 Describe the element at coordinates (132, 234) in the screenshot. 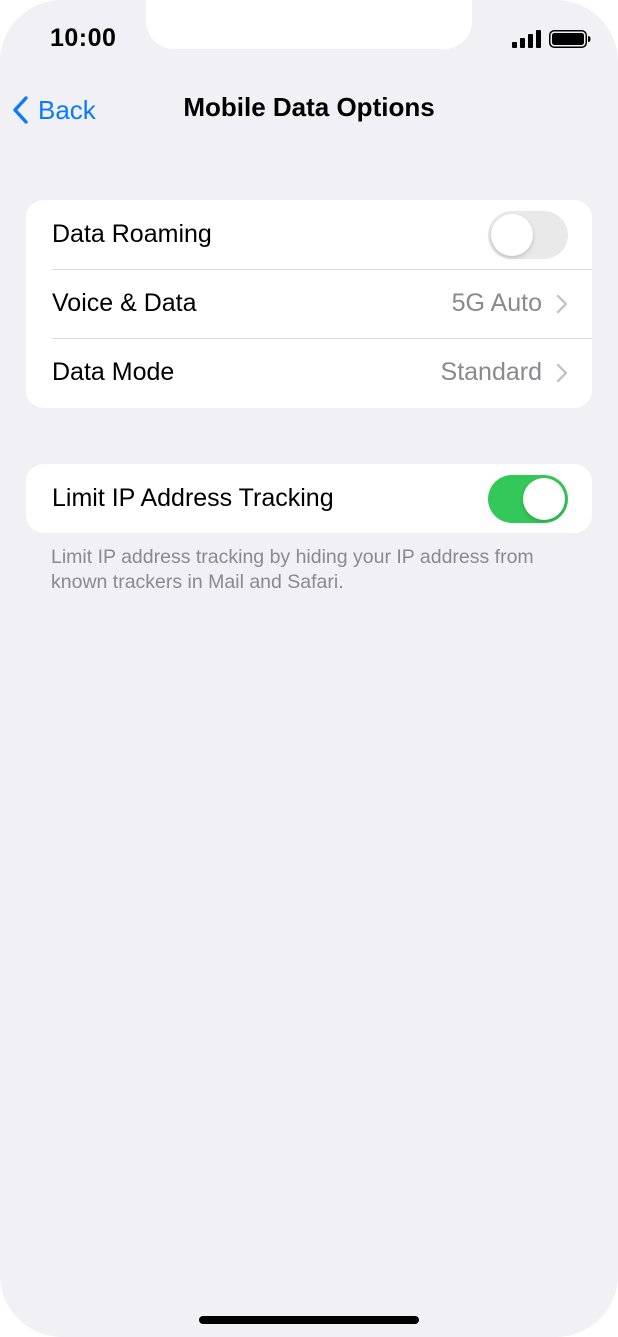

I see `data-roaming-label: Data Roaming` at that location.